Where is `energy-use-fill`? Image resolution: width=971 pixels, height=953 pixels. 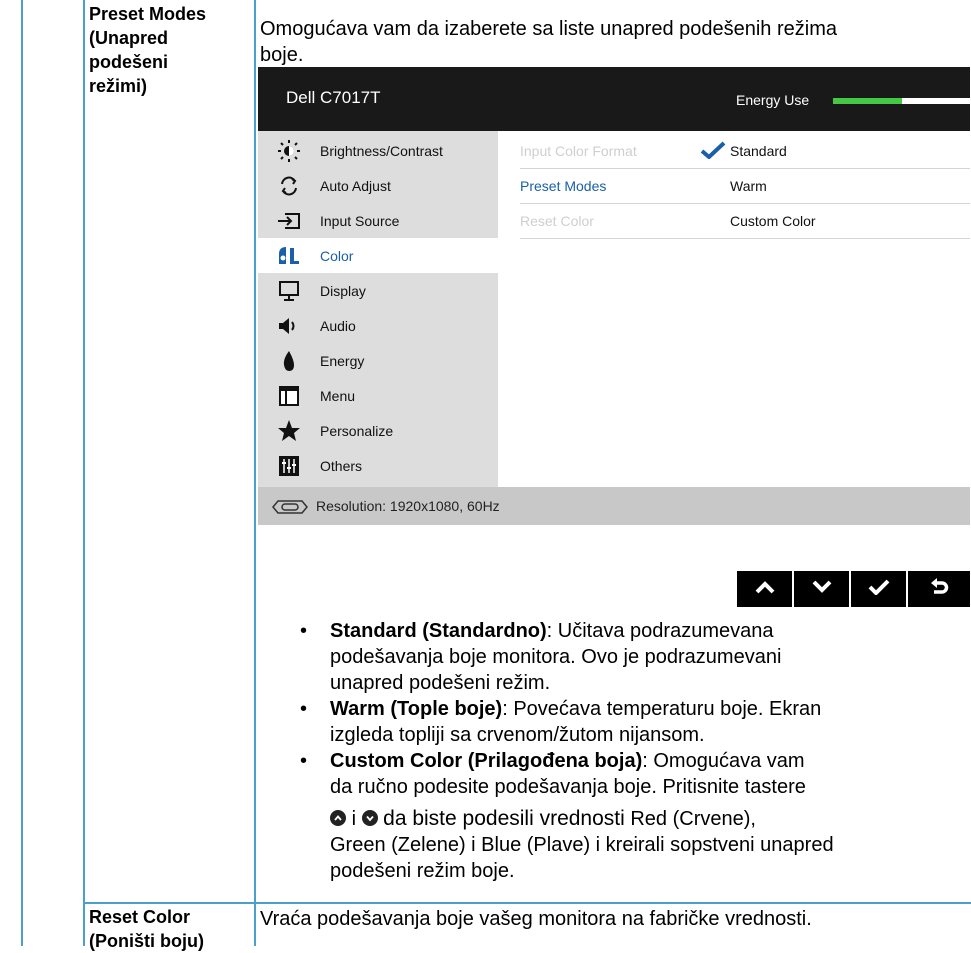 energy-use-fill is located at coordinates (867, 101).